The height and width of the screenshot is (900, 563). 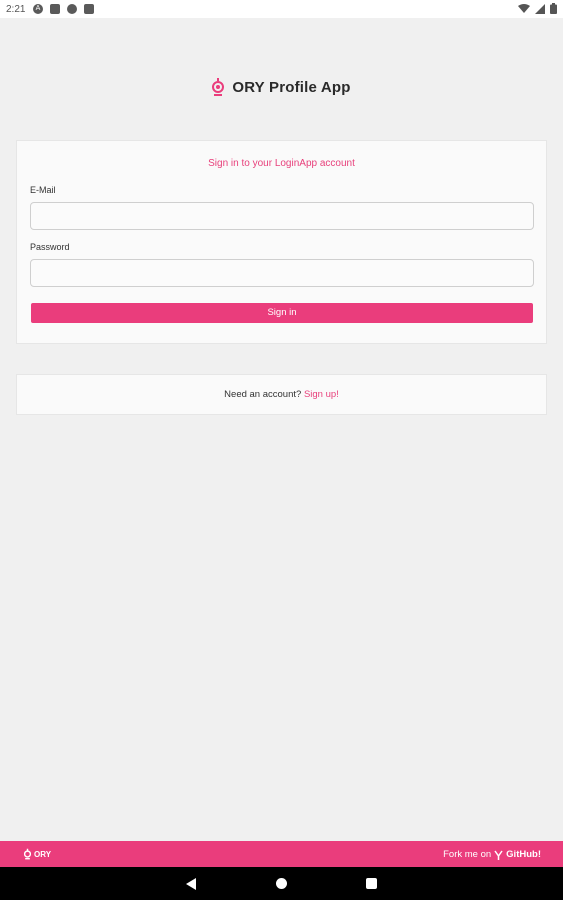 I want to click on sd-card-icon, so click(x=89, y=9).